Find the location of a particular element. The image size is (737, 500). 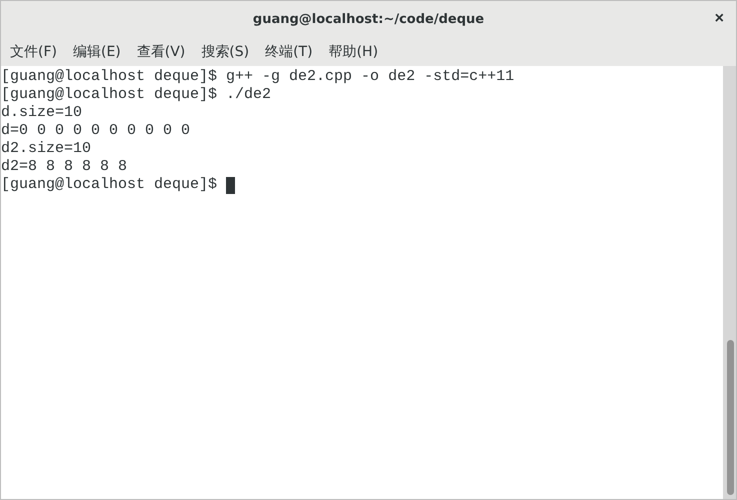

menu-item: 搜索(S) is located at coordinates (225, 51).